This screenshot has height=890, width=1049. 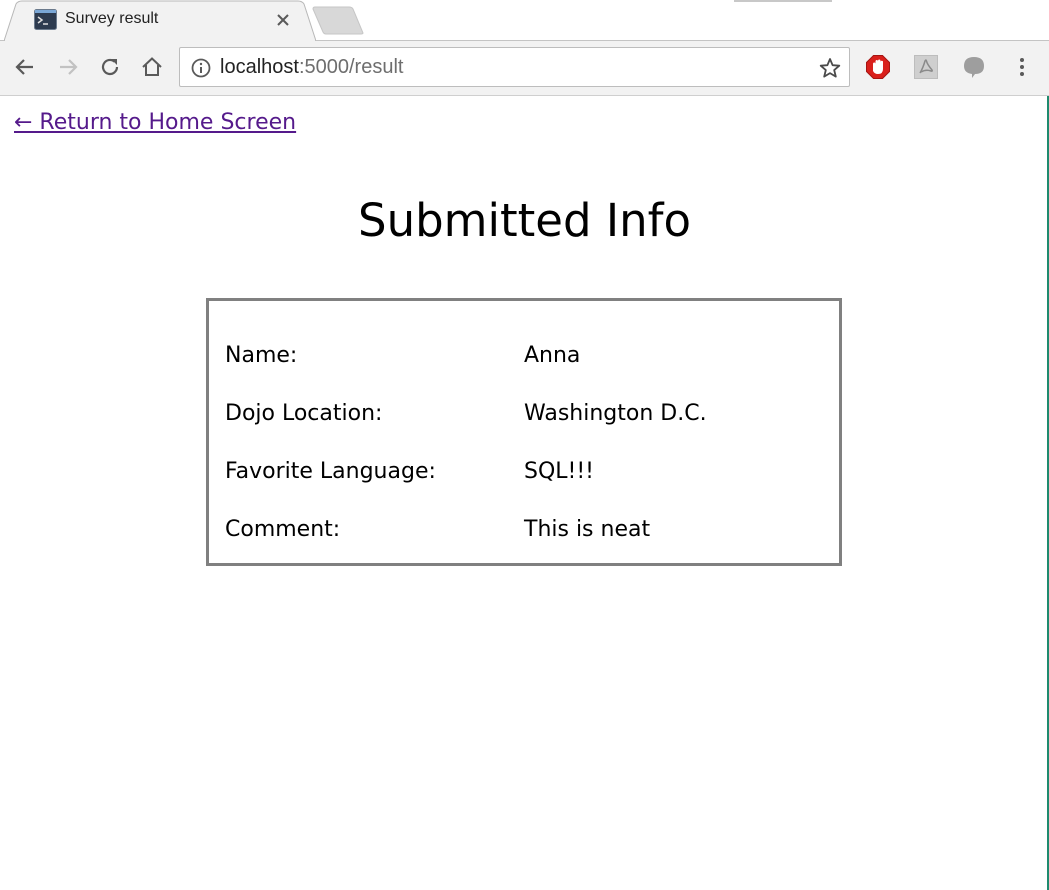 What do you see at coordinates (339, 20) in the screenshot?
I see `new-tab-button` at bounding box center [339, 20].